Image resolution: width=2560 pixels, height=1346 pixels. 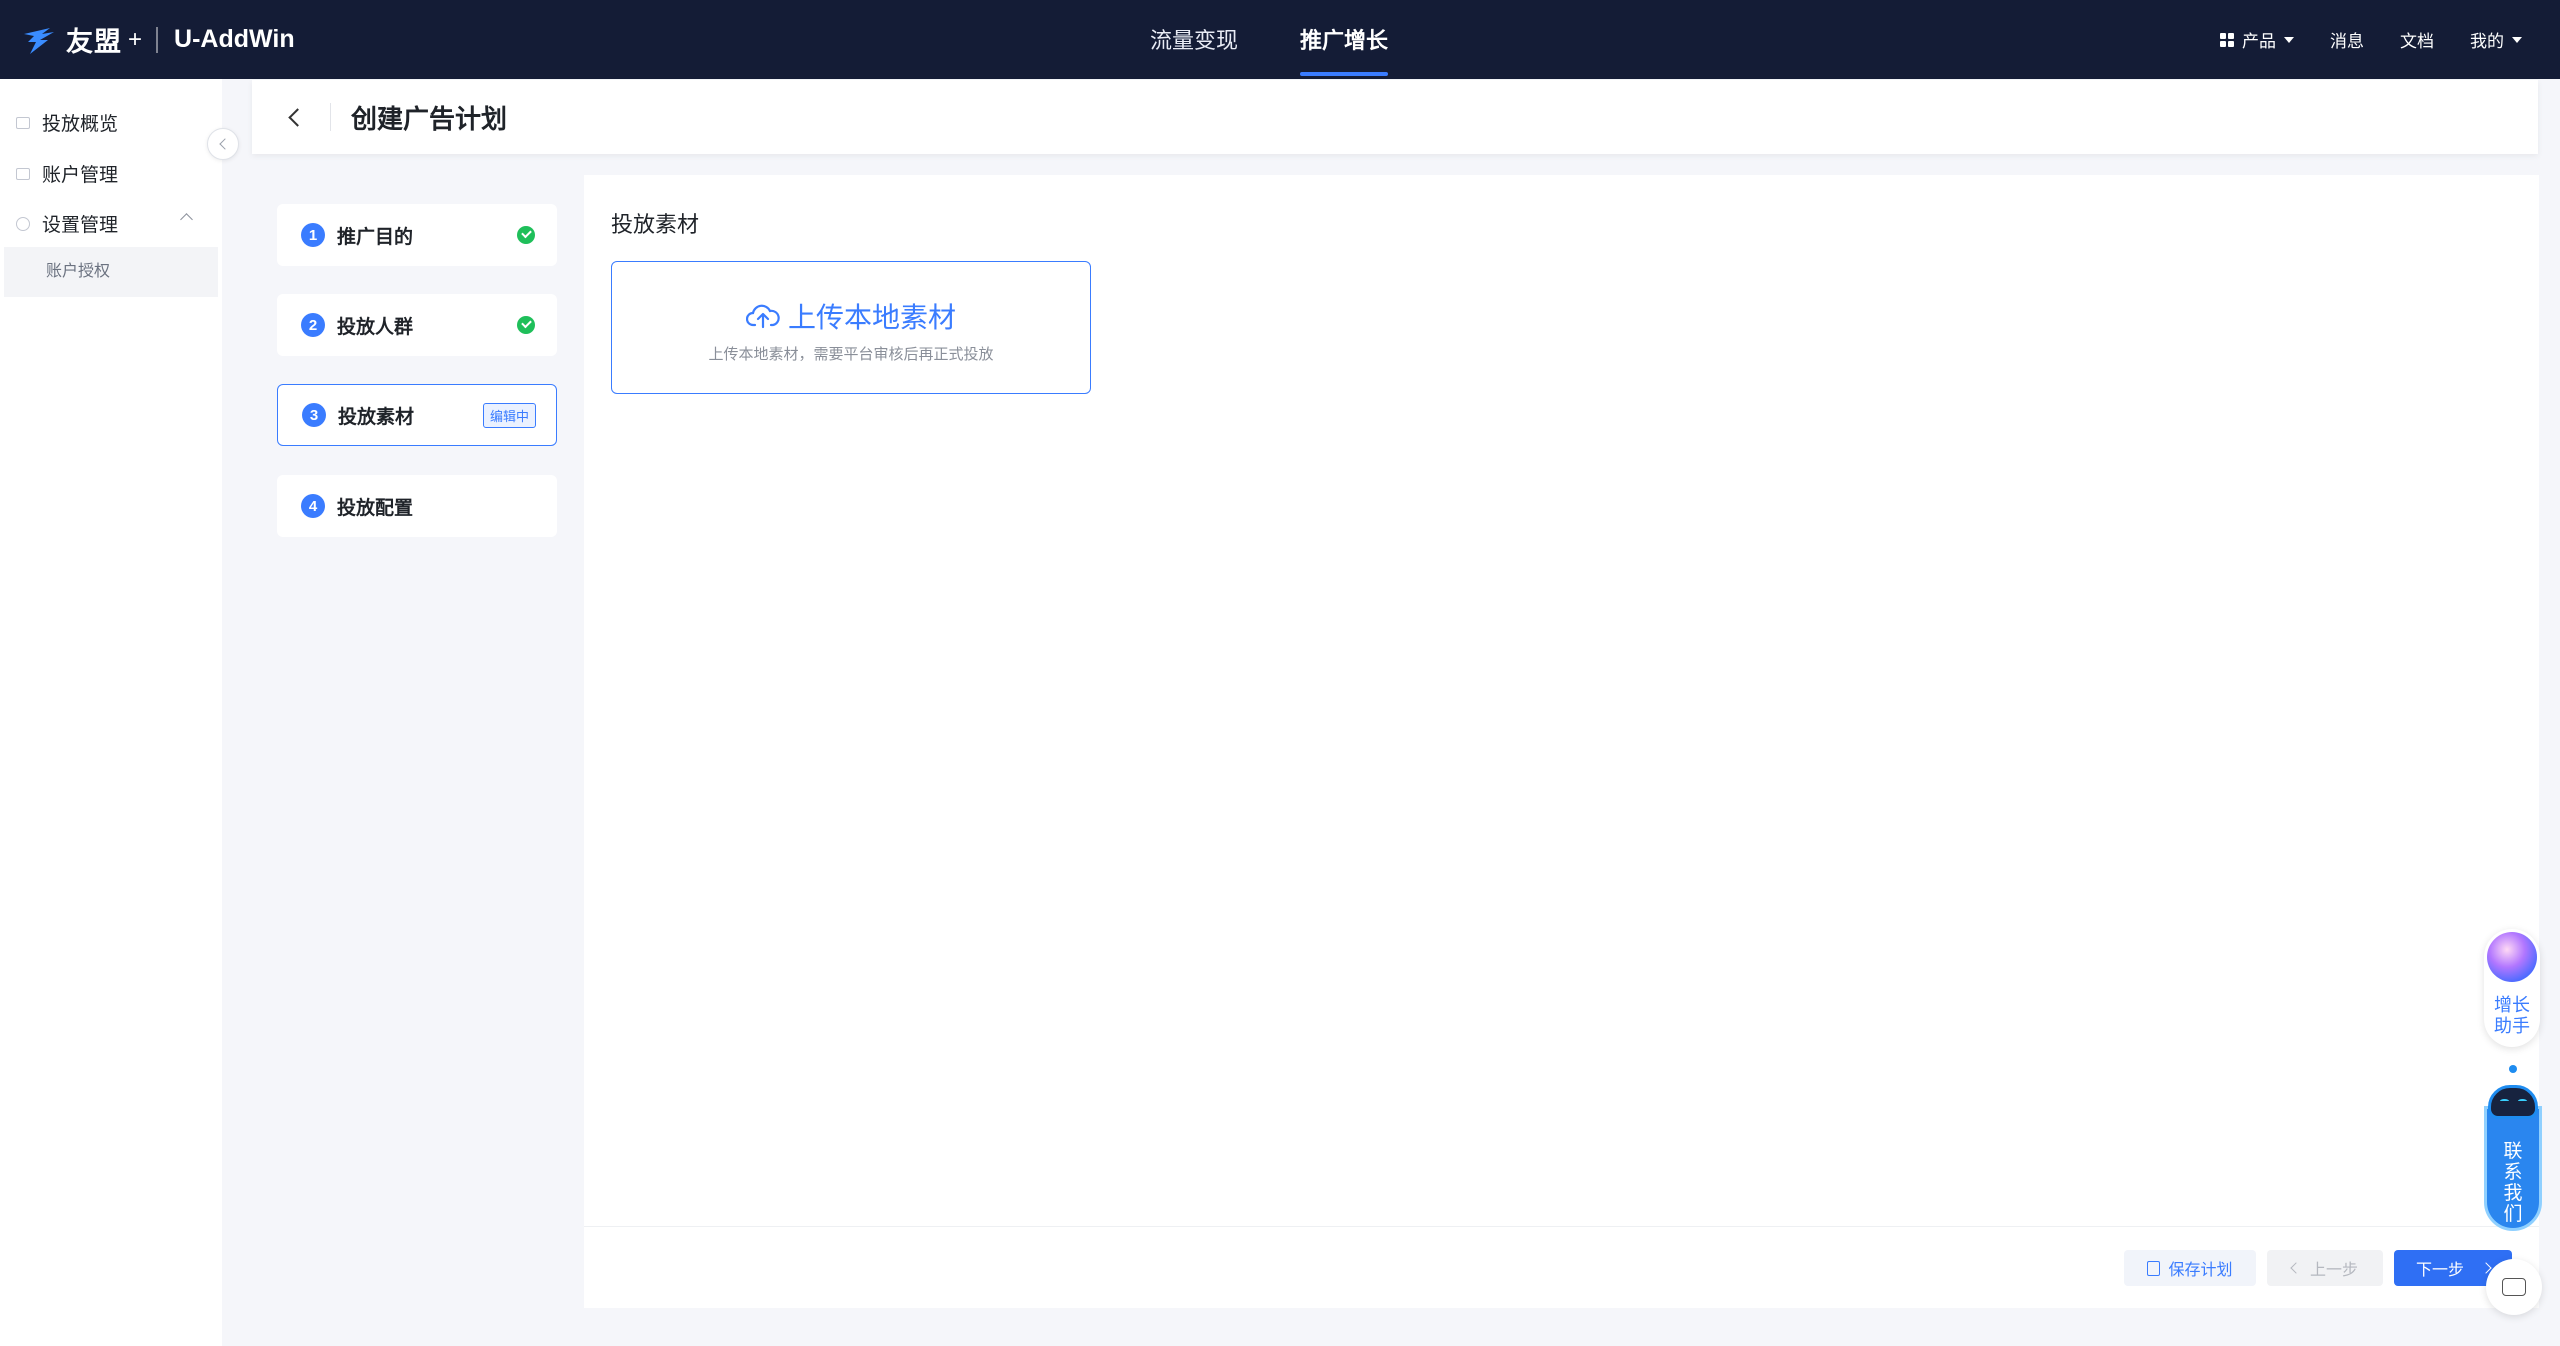 What do you see at coordinates (375, 237) in the screenshot?
I see `step-label: 推广目的` at bounding box center [375, 237].